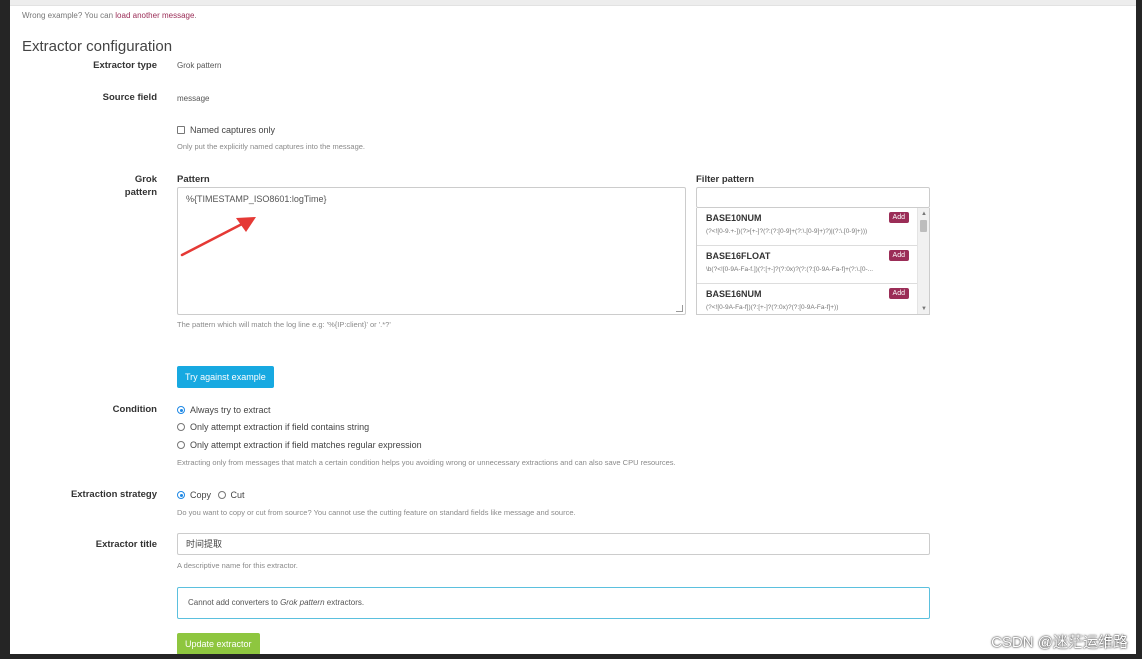 The height and width of the screenshot is (659, 1142). What do you see at coordinates (218, 643) in the screenshot?
I see `update-extractor-button: Update extractor` at bounding box center [218, 643].